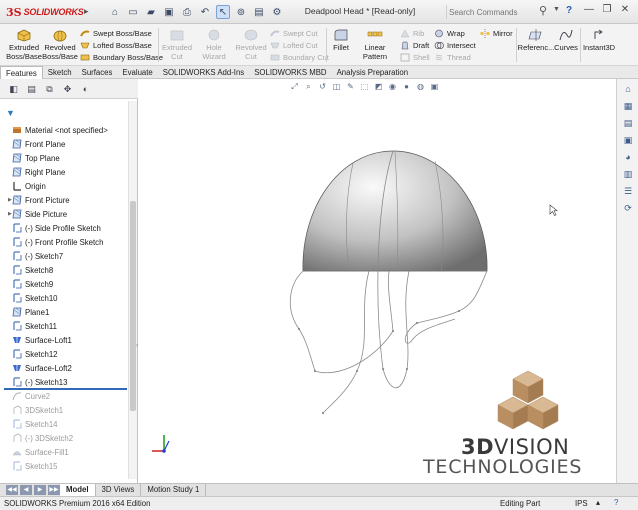 The height and width of the screenshot is (510, 638). Describe the element at coordinates (569, 10) in the screenshot. I see `help-icon: ?` at that location.